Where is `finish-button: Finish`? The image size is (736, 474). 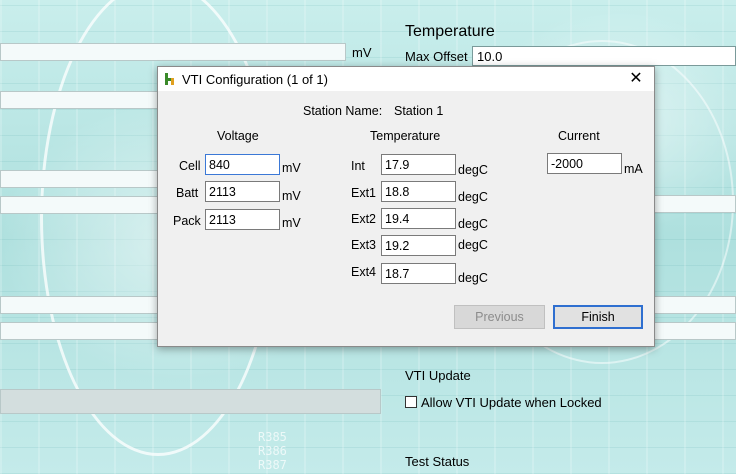
finish-button: Finish is located at coordinates (598, 317).